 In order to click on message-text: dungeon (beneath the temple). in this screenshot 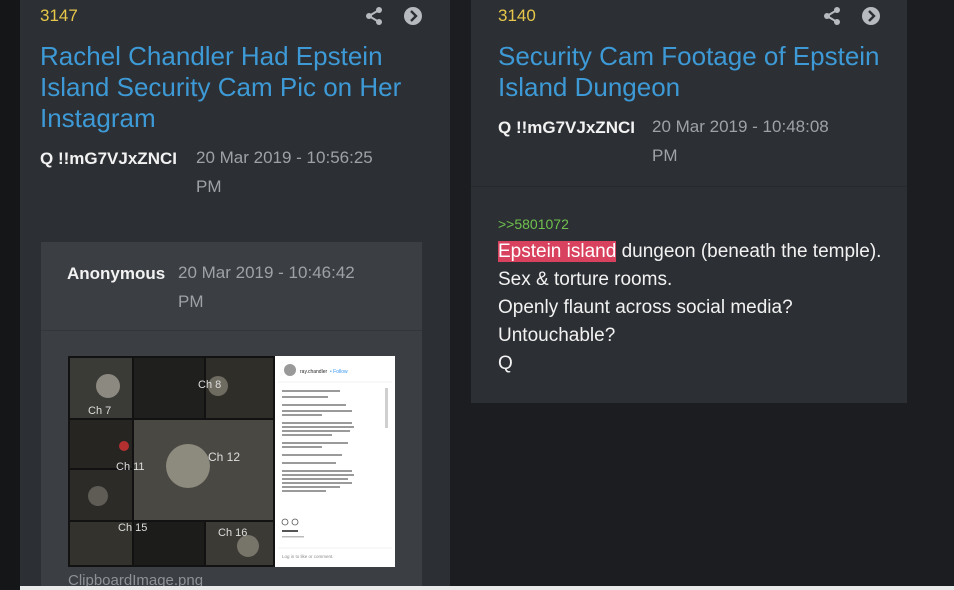, I will do `click(749, 251)`.